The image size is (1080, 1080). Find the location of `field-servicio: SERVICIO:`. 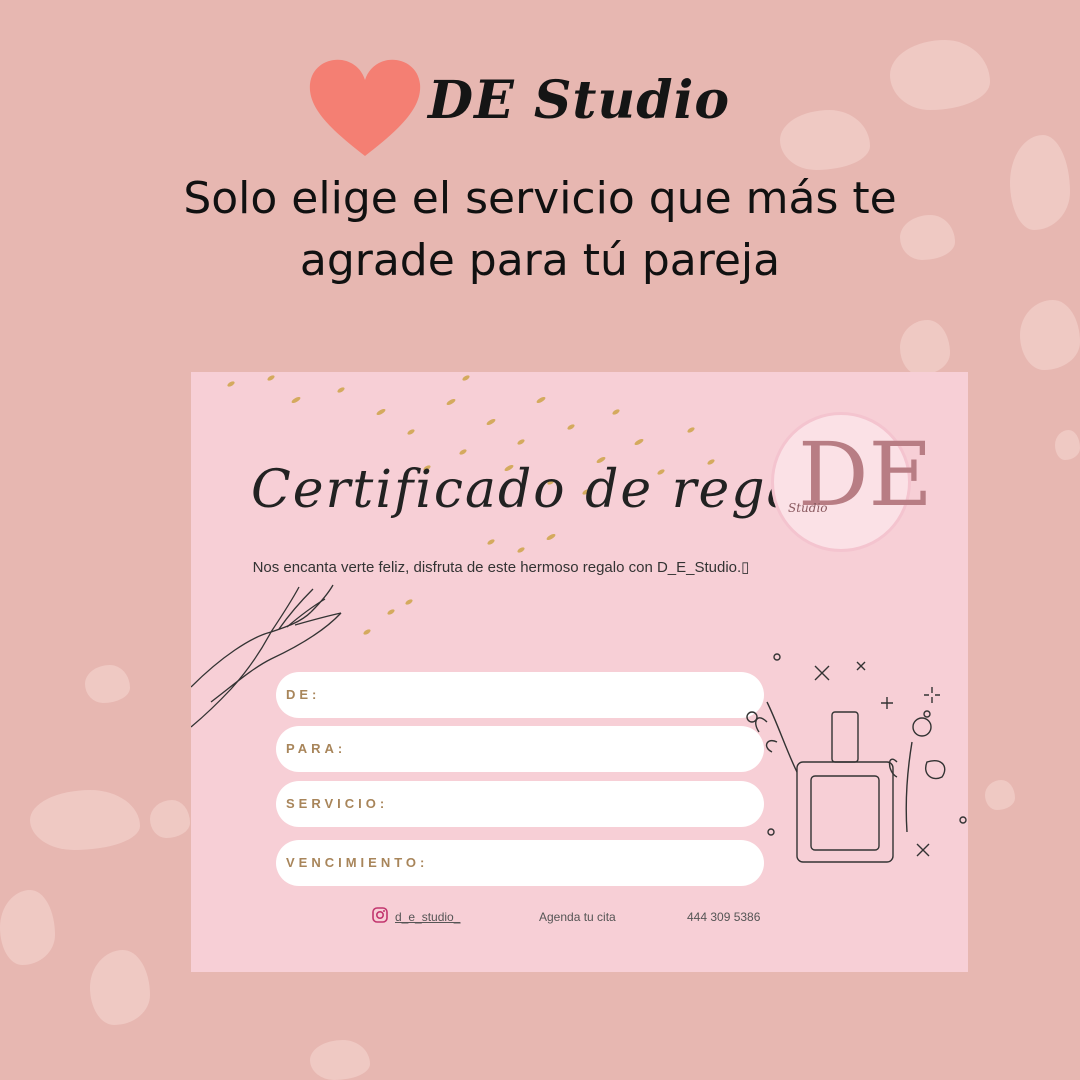

field-servicio: SERVICIO: is located at coordinates (520, 804).